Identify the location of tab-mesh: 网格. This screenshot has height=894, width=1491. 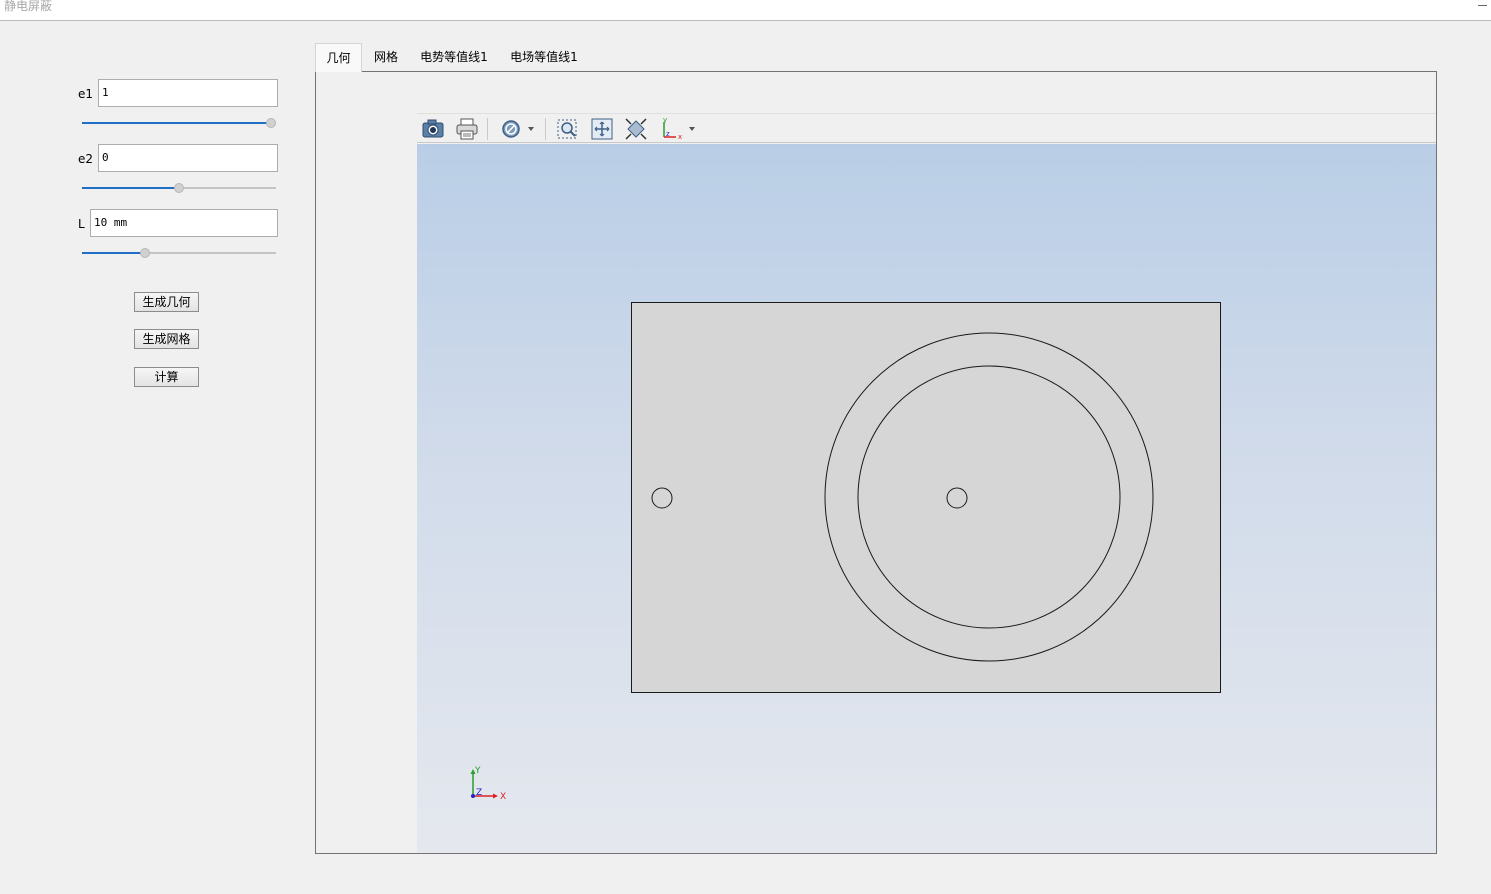
(386, 57).